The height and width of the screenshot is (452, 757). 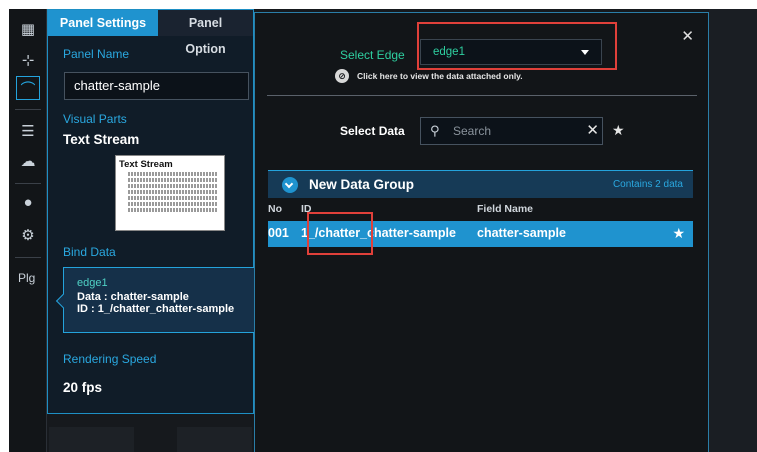 I want to click on user-icon: ●, so click(x=28, y=202).